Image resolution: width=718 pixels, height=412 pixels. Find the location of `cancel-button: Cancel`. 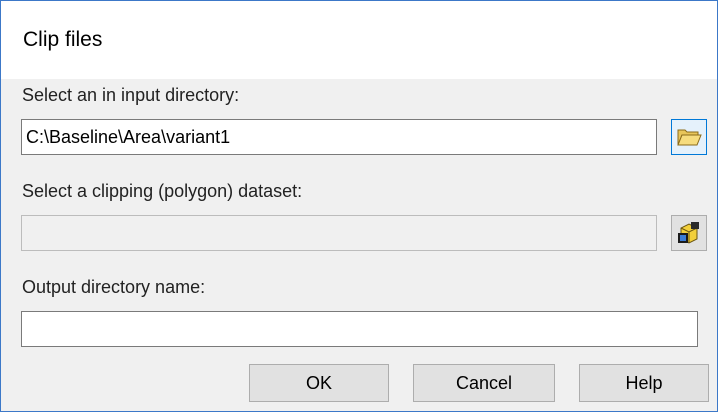

cancel-button: Cancel is located at coordinates (484, 383).